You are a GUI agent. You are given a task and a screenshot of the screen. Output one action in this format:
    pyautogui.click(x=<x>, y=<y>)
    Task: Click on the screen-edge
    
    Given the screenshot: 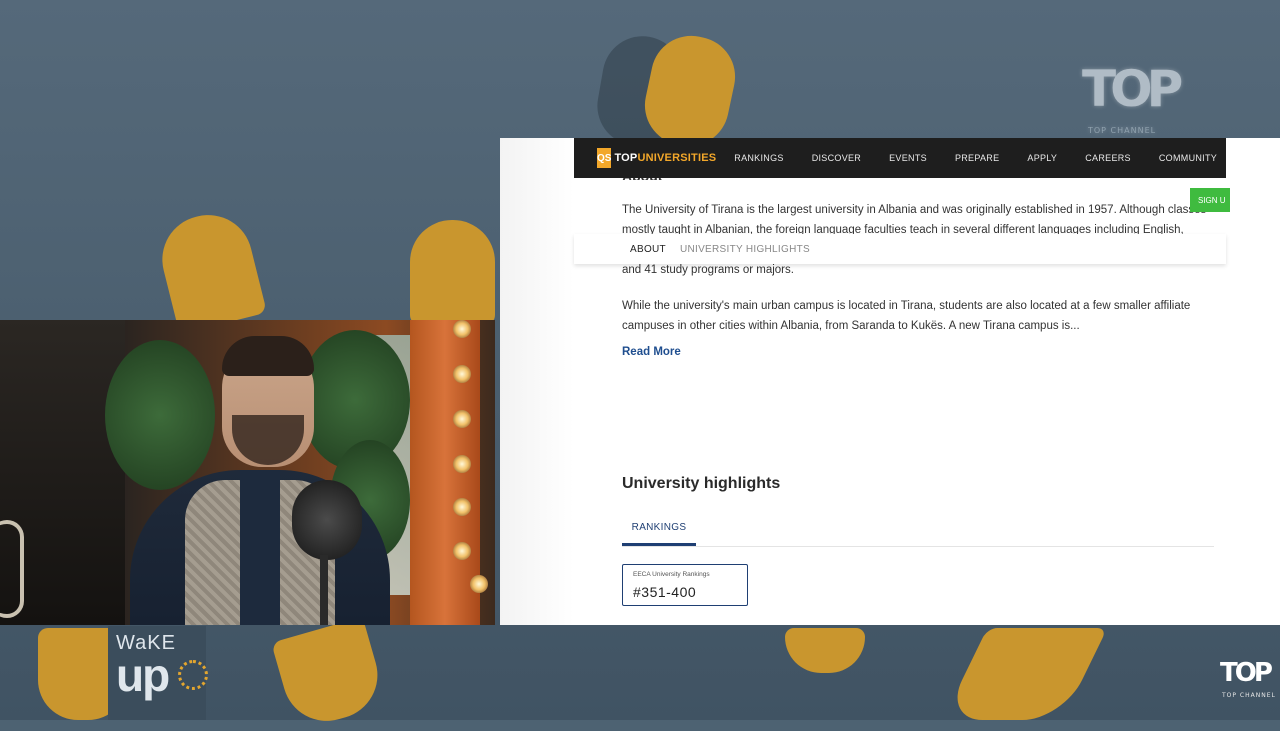 What is the action you would take?
    pyautogui.click(x=537, y=381)
    